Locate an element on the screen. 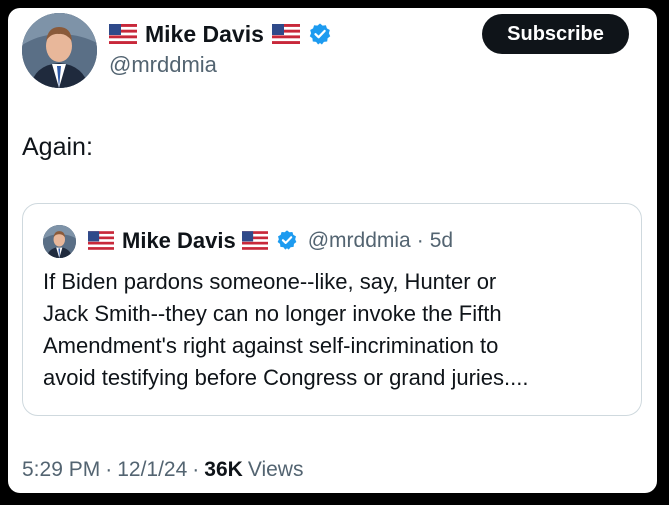  quoted-tweet-header: Mike Davis @mrddmia · 5d is located at coordinates (248, 241).